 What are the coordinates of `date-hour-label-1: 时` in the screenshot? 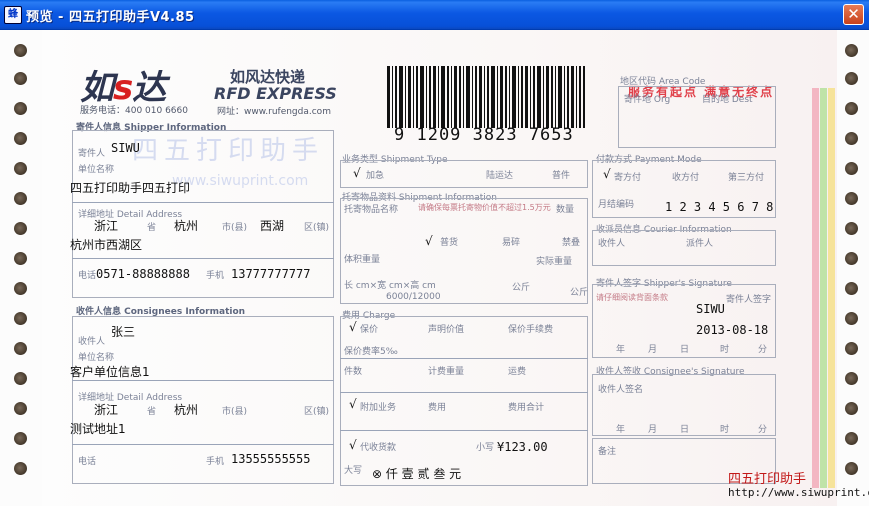 It's located at (725, 350).